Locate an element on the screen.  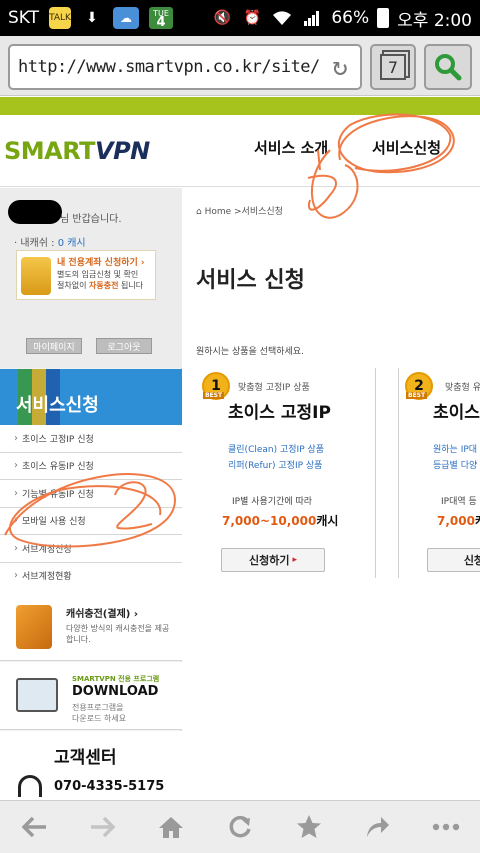
card-desc-2: 등급별 다양 is located at coordinates (455, 466).